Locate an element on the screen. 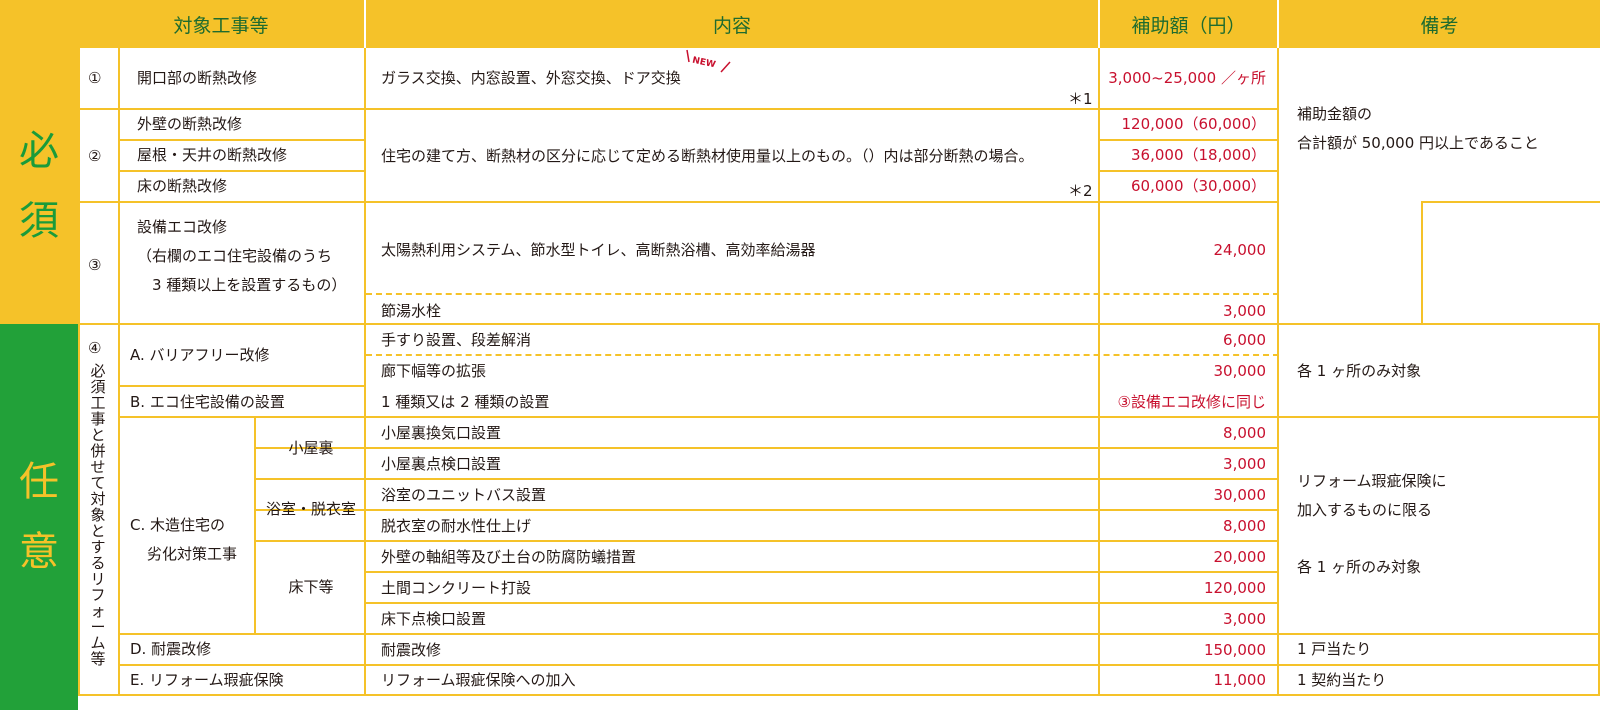  c1-content-2: 小屋裏点検口設置 is located at coordinates (441, 464).